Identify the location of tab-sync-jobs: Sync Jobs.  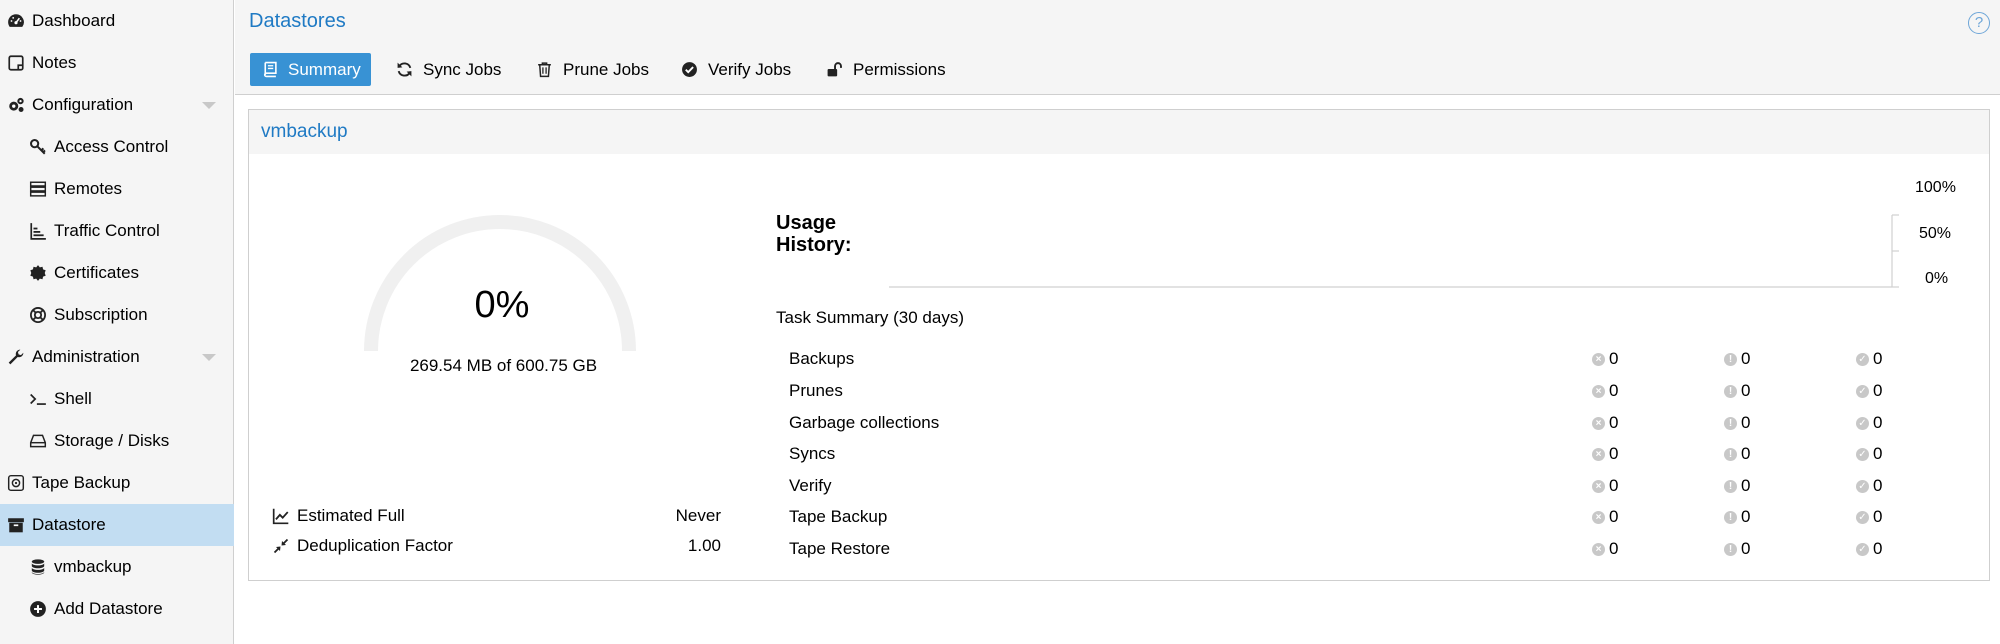
(448, 69).